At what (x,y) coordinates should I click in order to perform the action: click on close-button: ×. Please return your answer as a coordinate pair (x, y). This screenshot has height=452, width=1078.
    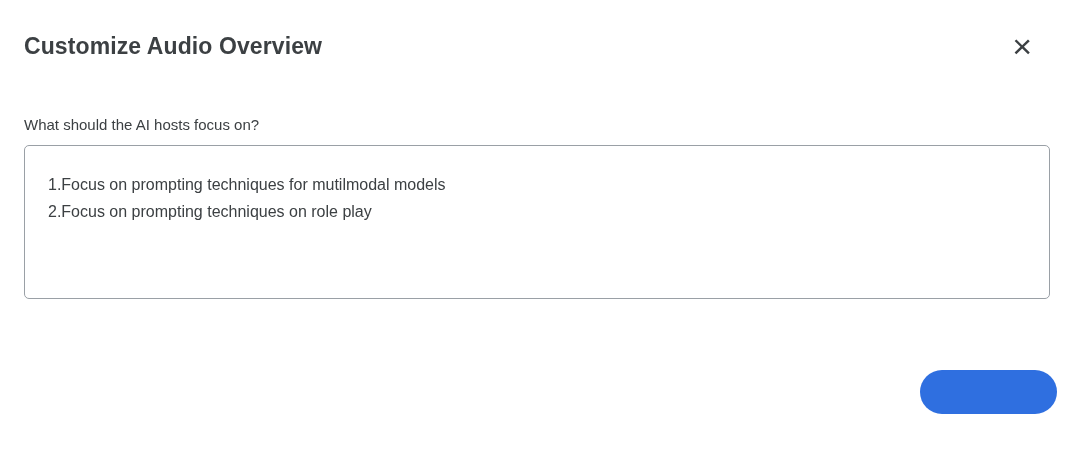
    Looking at the image, I should click on (1022, 46).